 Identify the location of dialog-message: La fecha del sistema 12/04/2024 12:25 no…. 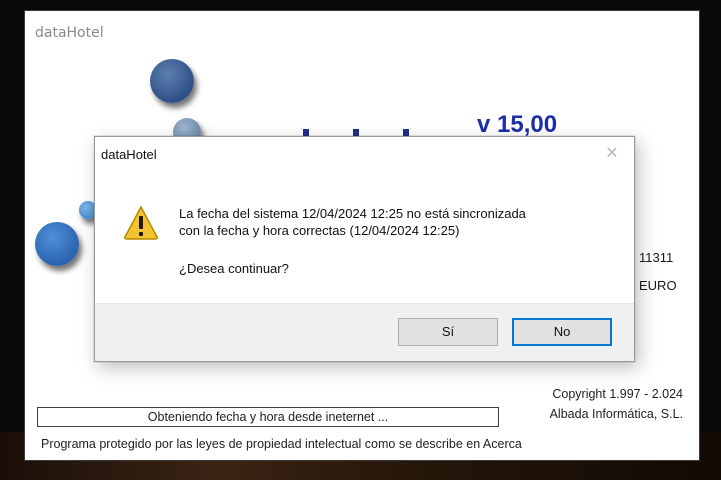
(352, 222).